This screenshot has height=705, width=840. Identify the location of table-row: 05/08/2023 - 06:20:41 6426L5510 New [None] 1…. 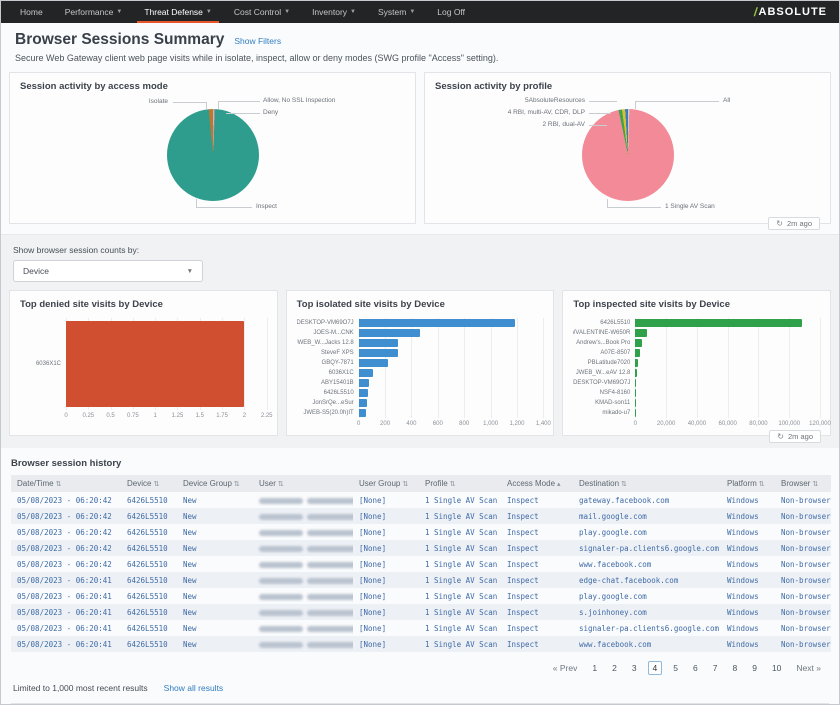
(421, 596).